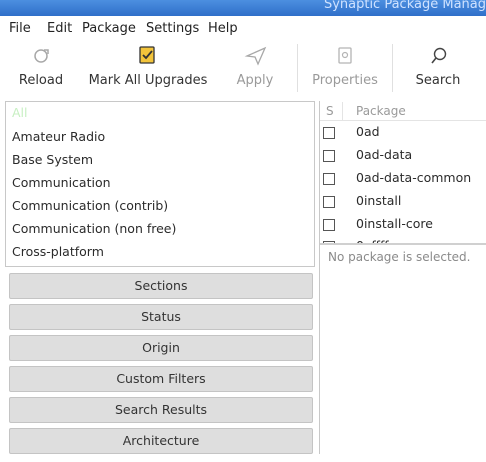  Describe the element at coordinates (255, 80) in the screenshot. I see `apply-label: Apply` at that location.